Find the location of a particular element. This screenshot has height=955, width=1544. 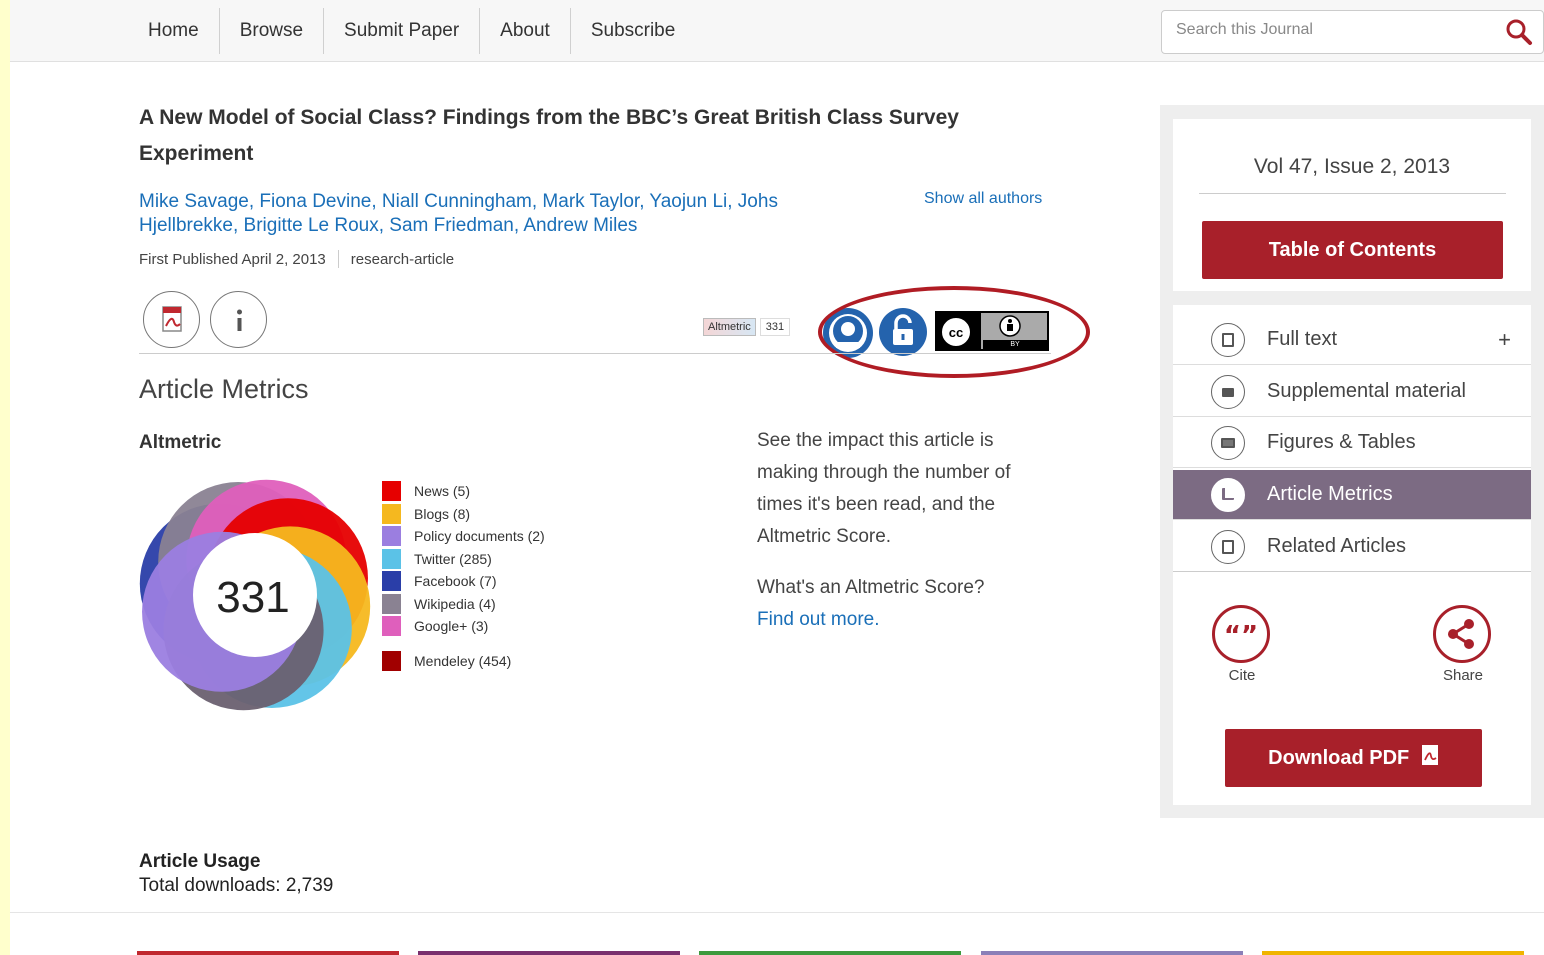

legend-label: Policy documents (2) is located at coordinates (479, 536).